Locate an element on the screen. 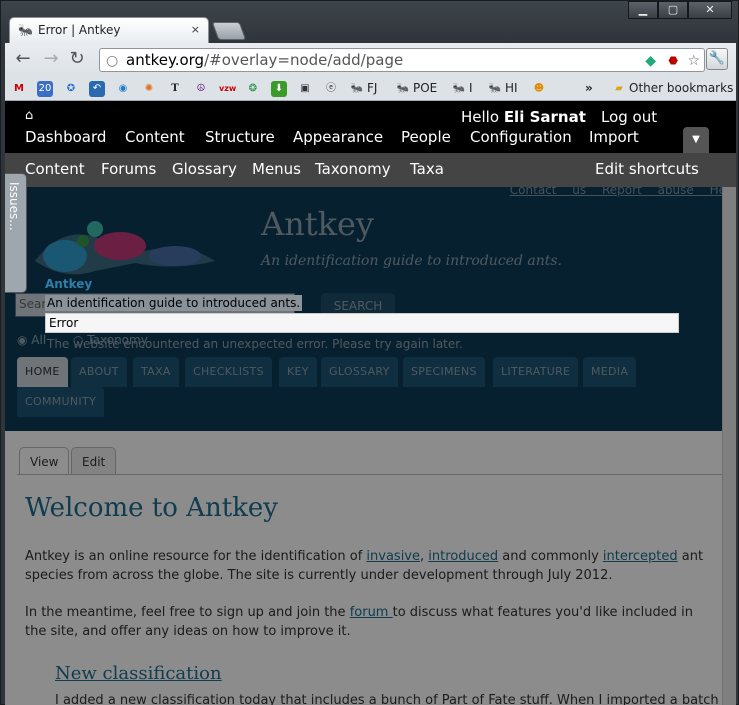 The height and width of the screenshot is (705, 739). new-tab-button is located at coordinates (229, 31).